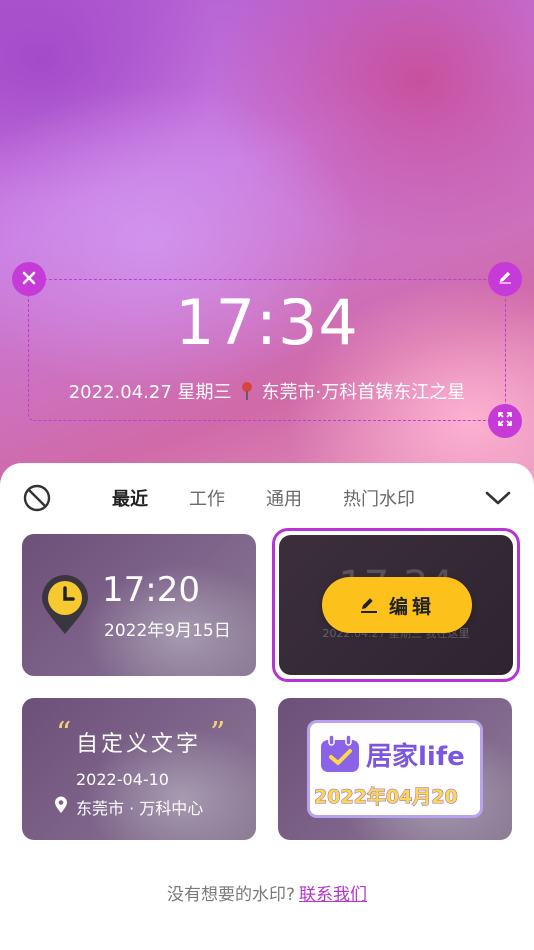 The height and width of the screenshot is (950, 534). Describe the element at coordinates (231, 895) in the screenshot. I see `footer-question: 没有想要的水印?` at that location.